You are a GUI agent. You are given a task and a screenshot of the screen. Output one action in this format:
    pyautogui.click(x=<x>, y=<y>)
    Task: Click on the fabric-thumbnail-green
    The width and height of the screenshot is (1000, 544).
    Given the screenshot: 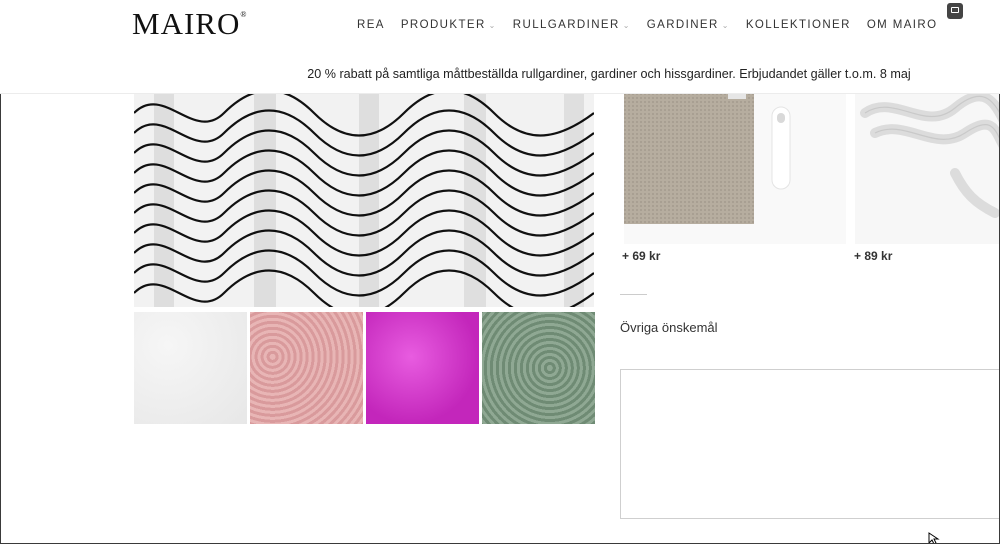 What is the action you would take?
    pyautogui.click(x=538, y=368)
    